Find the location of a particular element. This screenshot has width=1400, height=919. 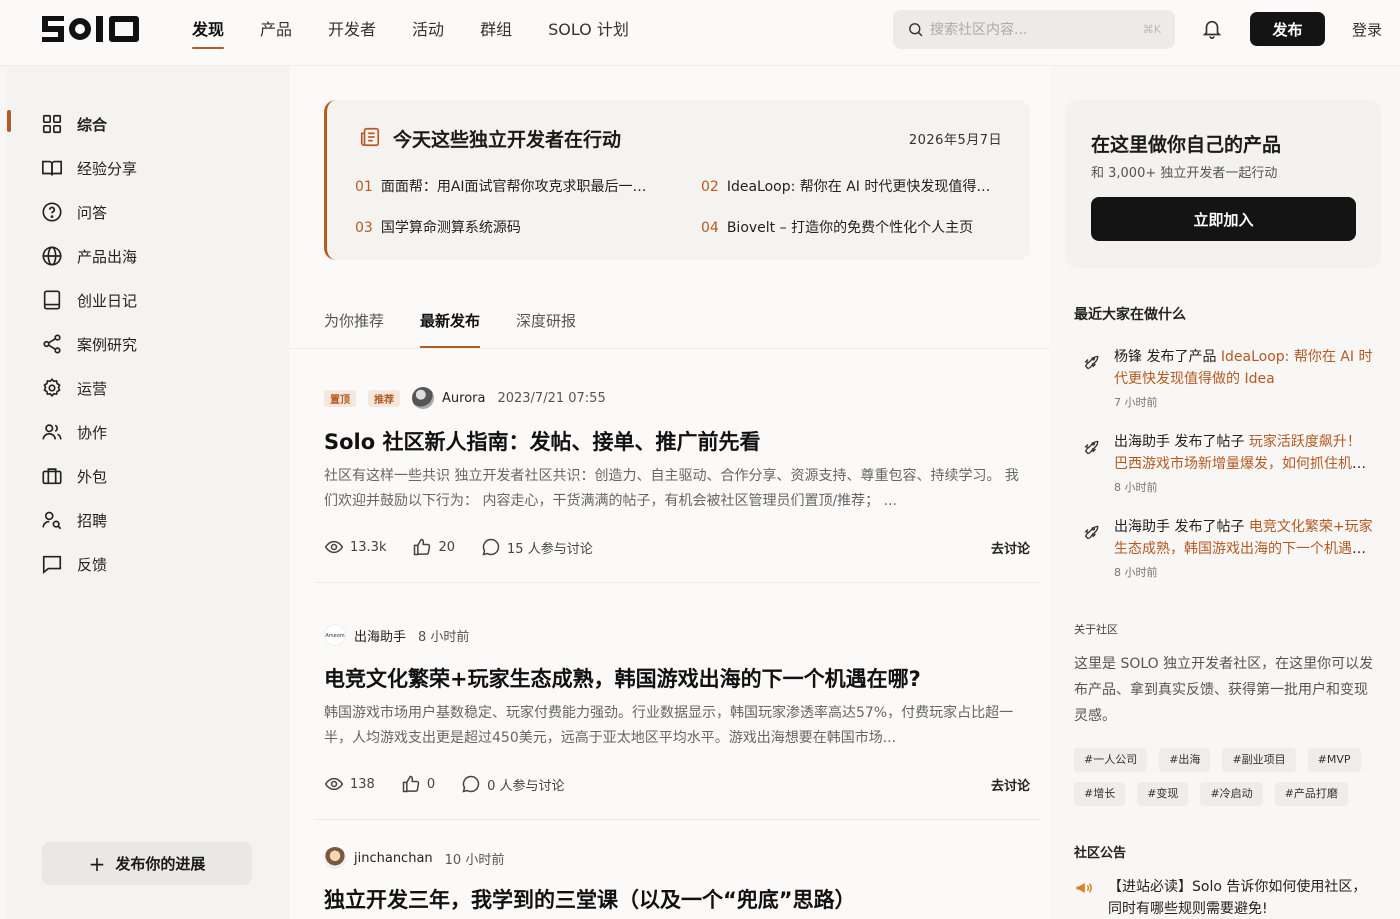

tag-chip: #出海 is located at coordinates (1185, 760).